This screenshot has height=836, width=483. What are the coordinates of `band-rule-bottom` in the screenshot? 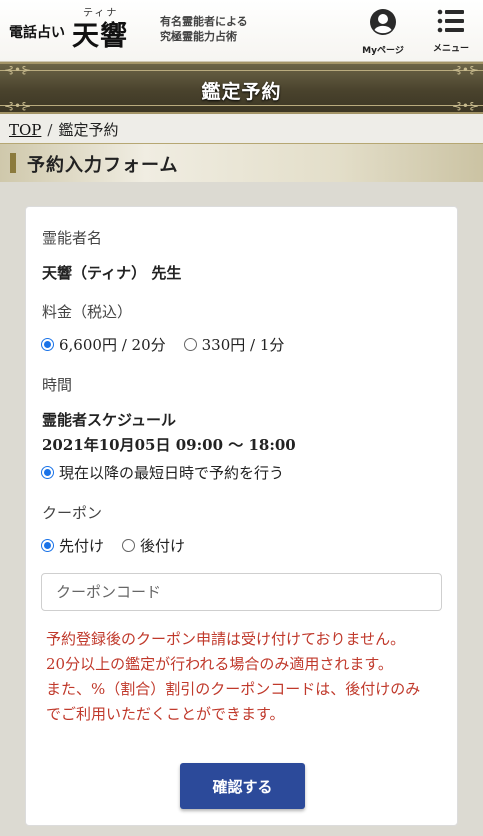 It's located at (241, 105).